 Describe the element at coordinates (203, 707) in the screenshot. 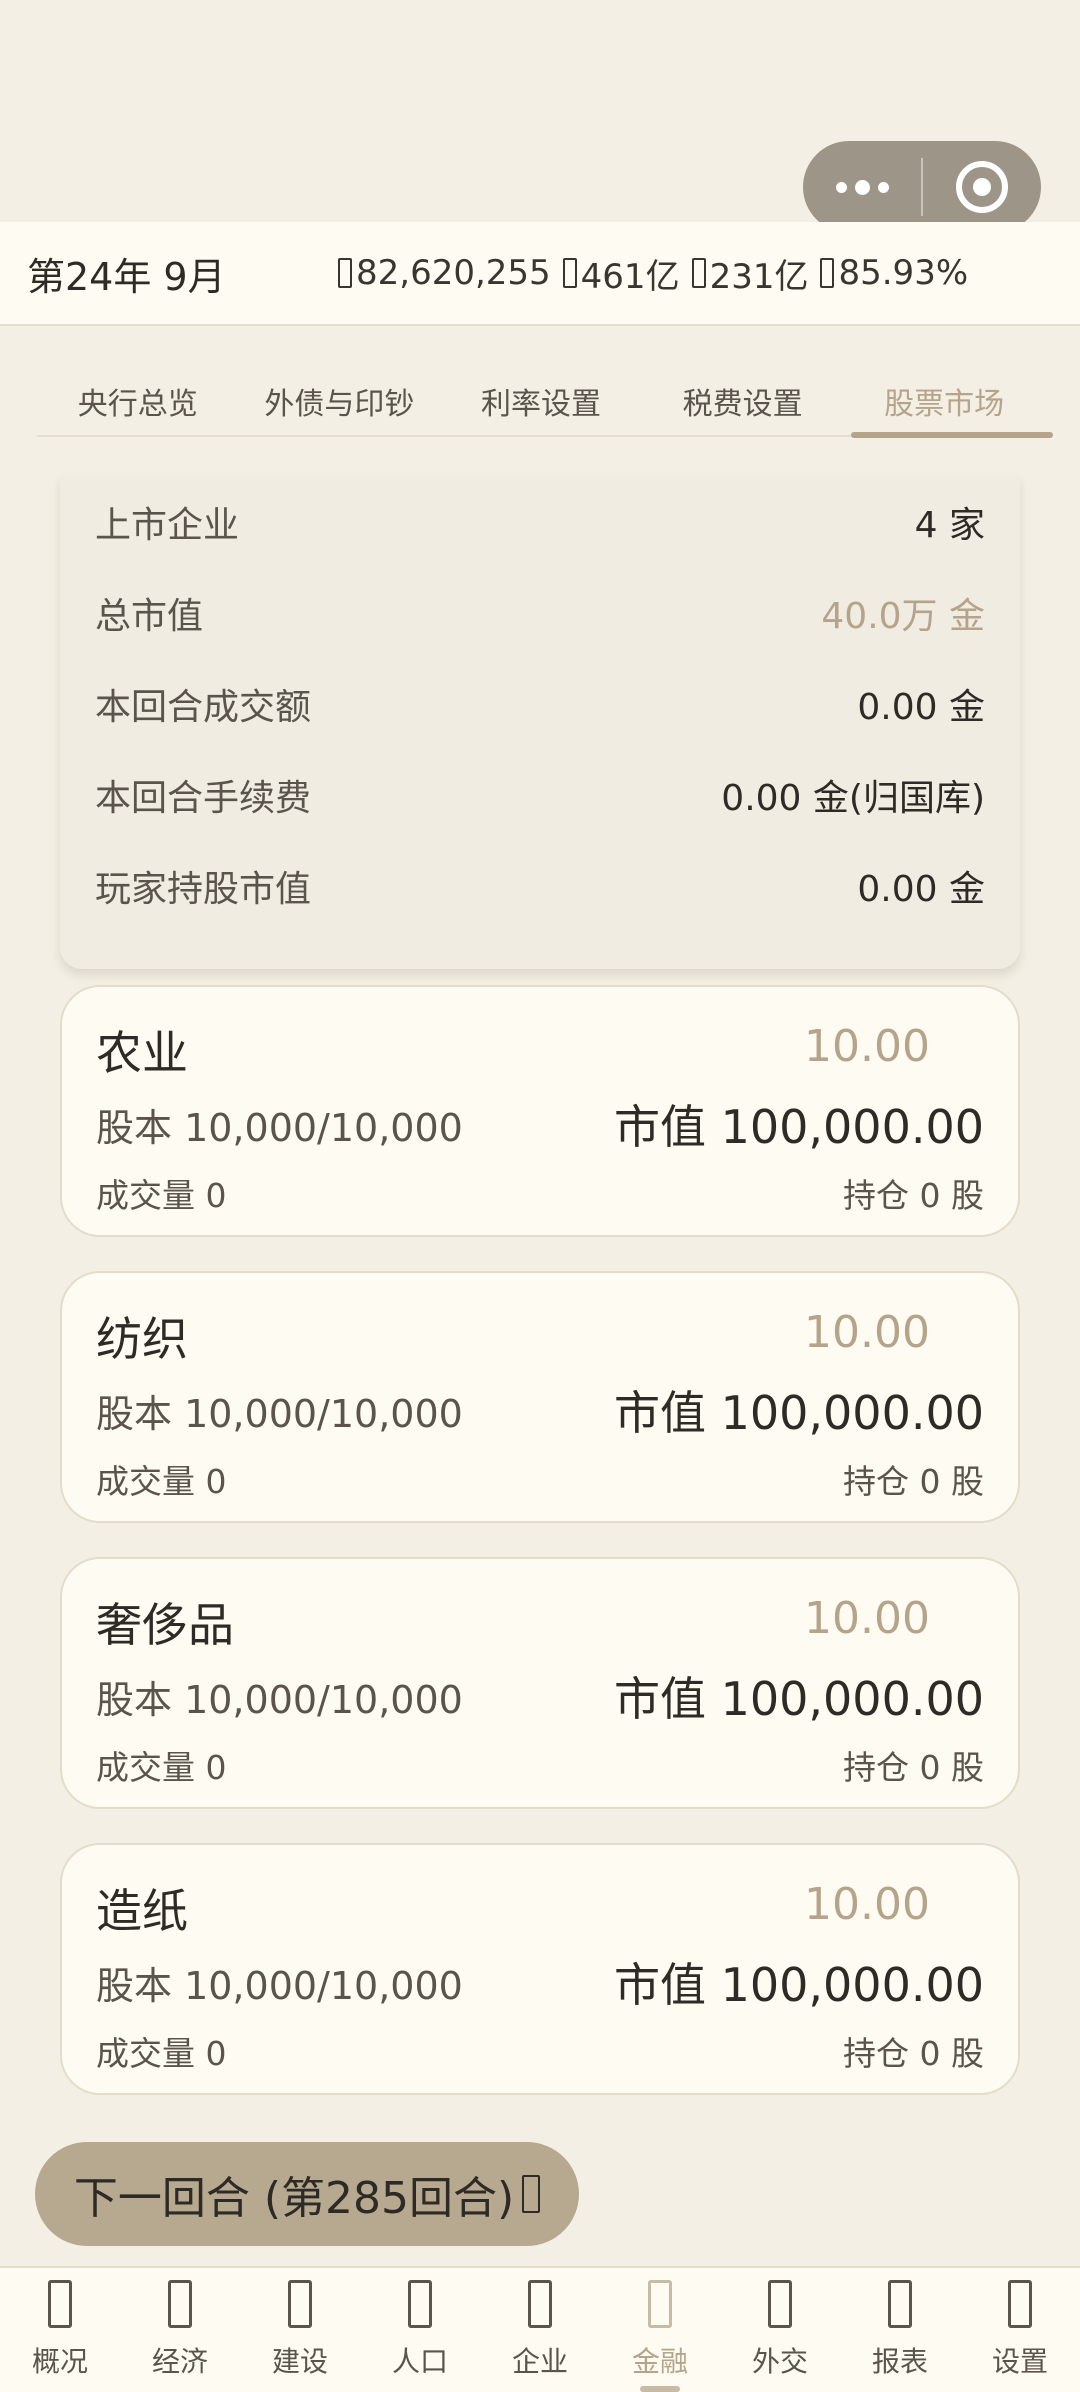

I see `summary-label: 本回合成交额` at that location.